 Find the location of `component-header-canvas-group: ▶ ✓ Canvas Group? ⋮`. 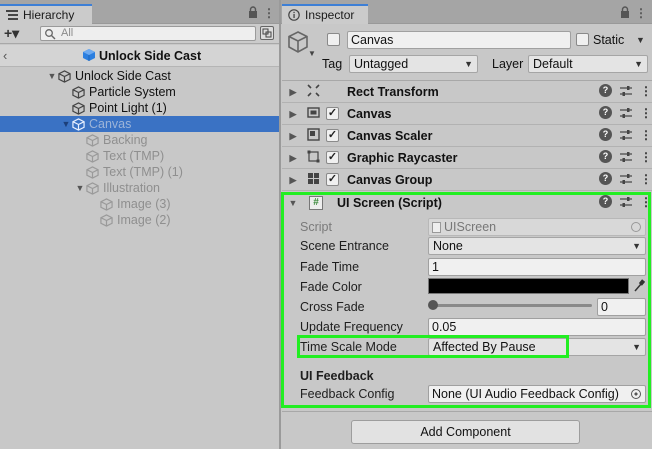

component-header-canvas-group: ▶ ✓ Canvas Group? ⋮ is located at coordinates (467, 180).